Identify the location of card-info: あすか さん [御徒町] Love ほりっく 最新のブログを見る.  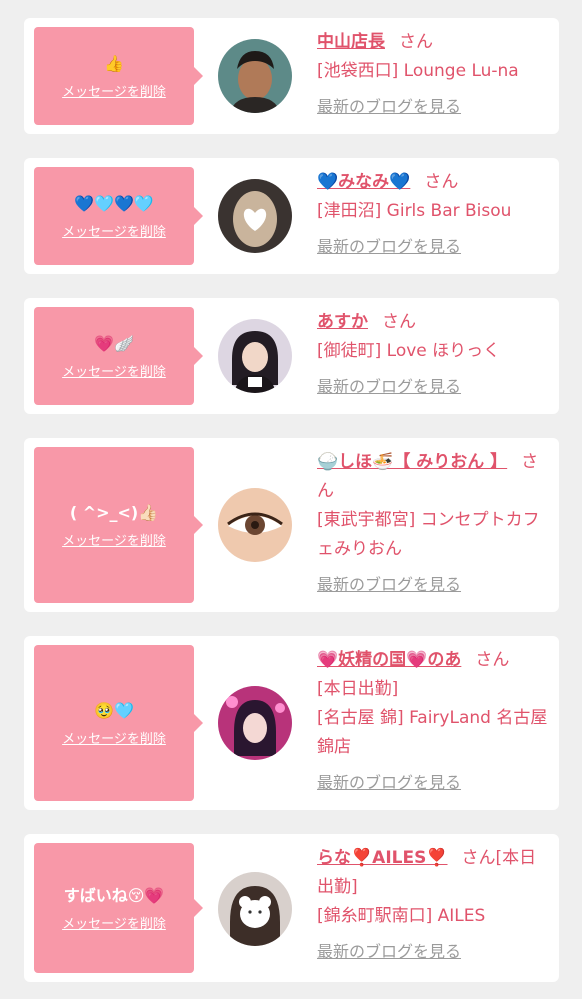
(433, 355).